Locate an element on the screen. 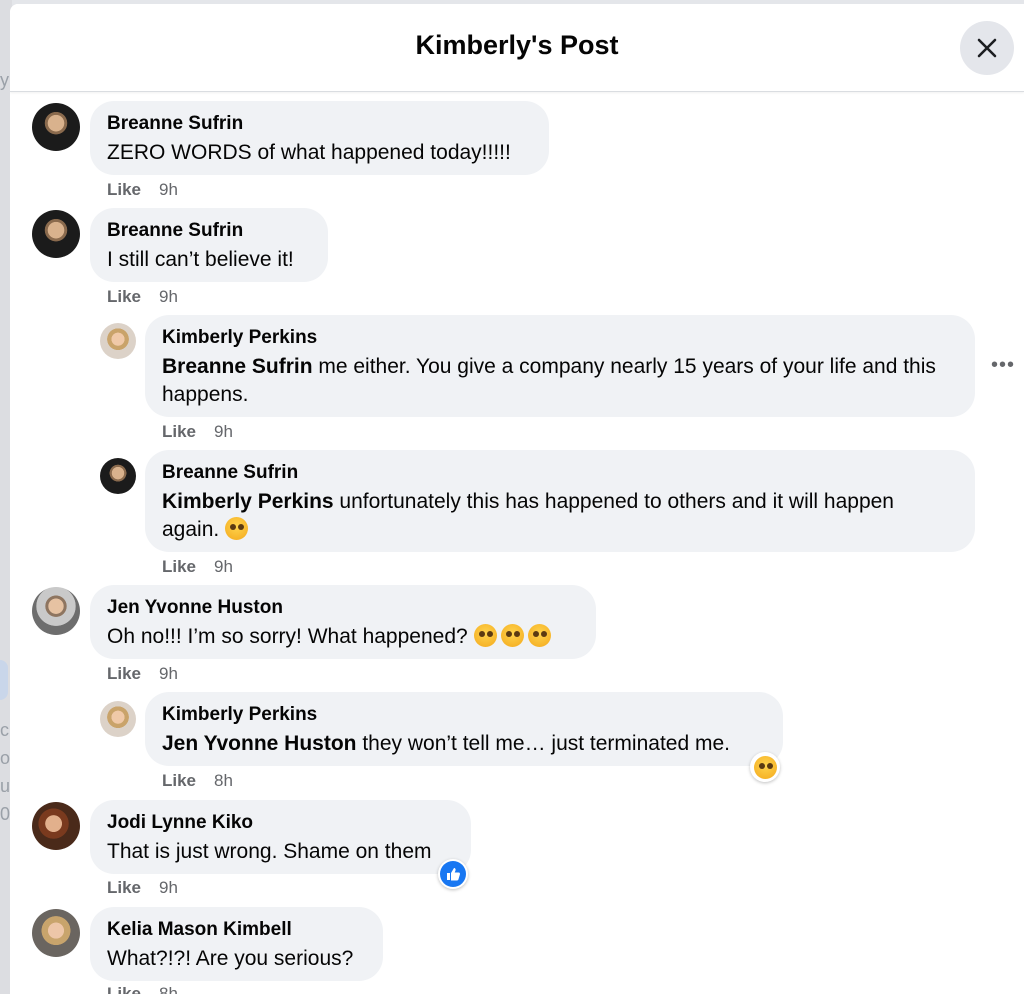 The width and height of the screenshot is (1024, 994). disappointed-face-icon is located at coordinates (237, 528).